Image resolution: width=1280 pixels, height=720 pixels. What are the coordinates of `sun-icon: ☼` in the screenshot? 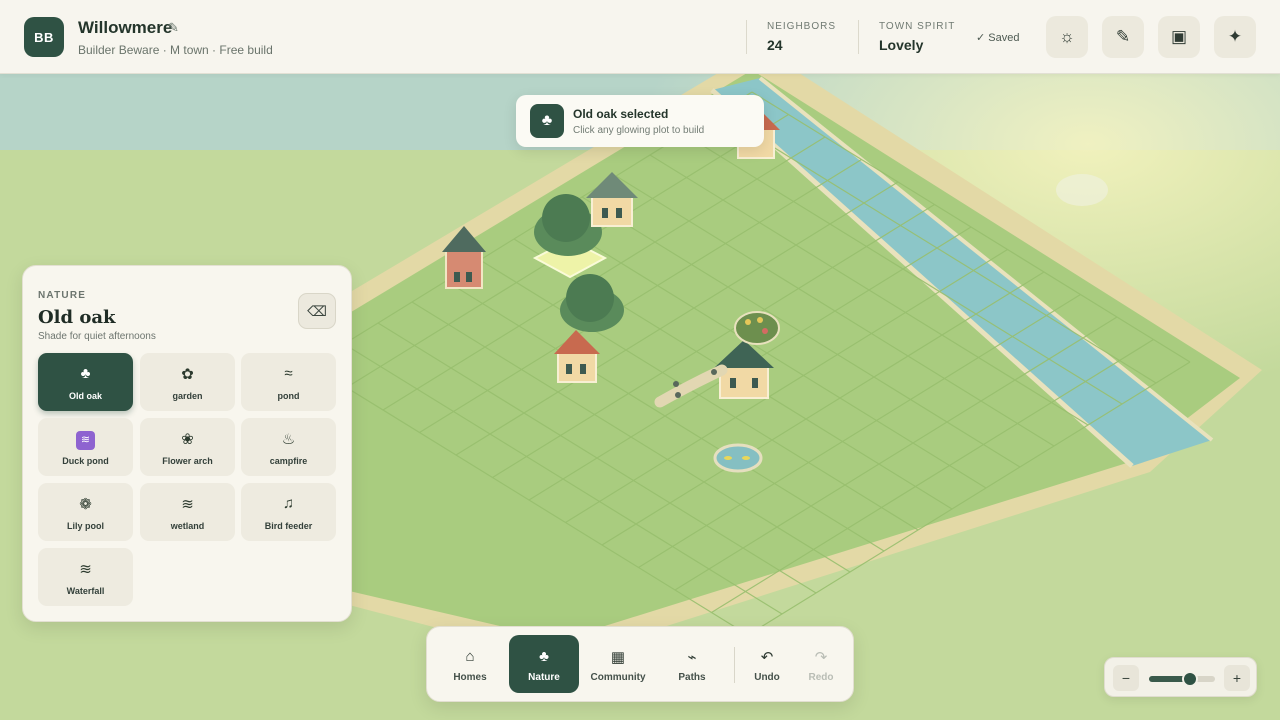 It's located at (1067, 36).